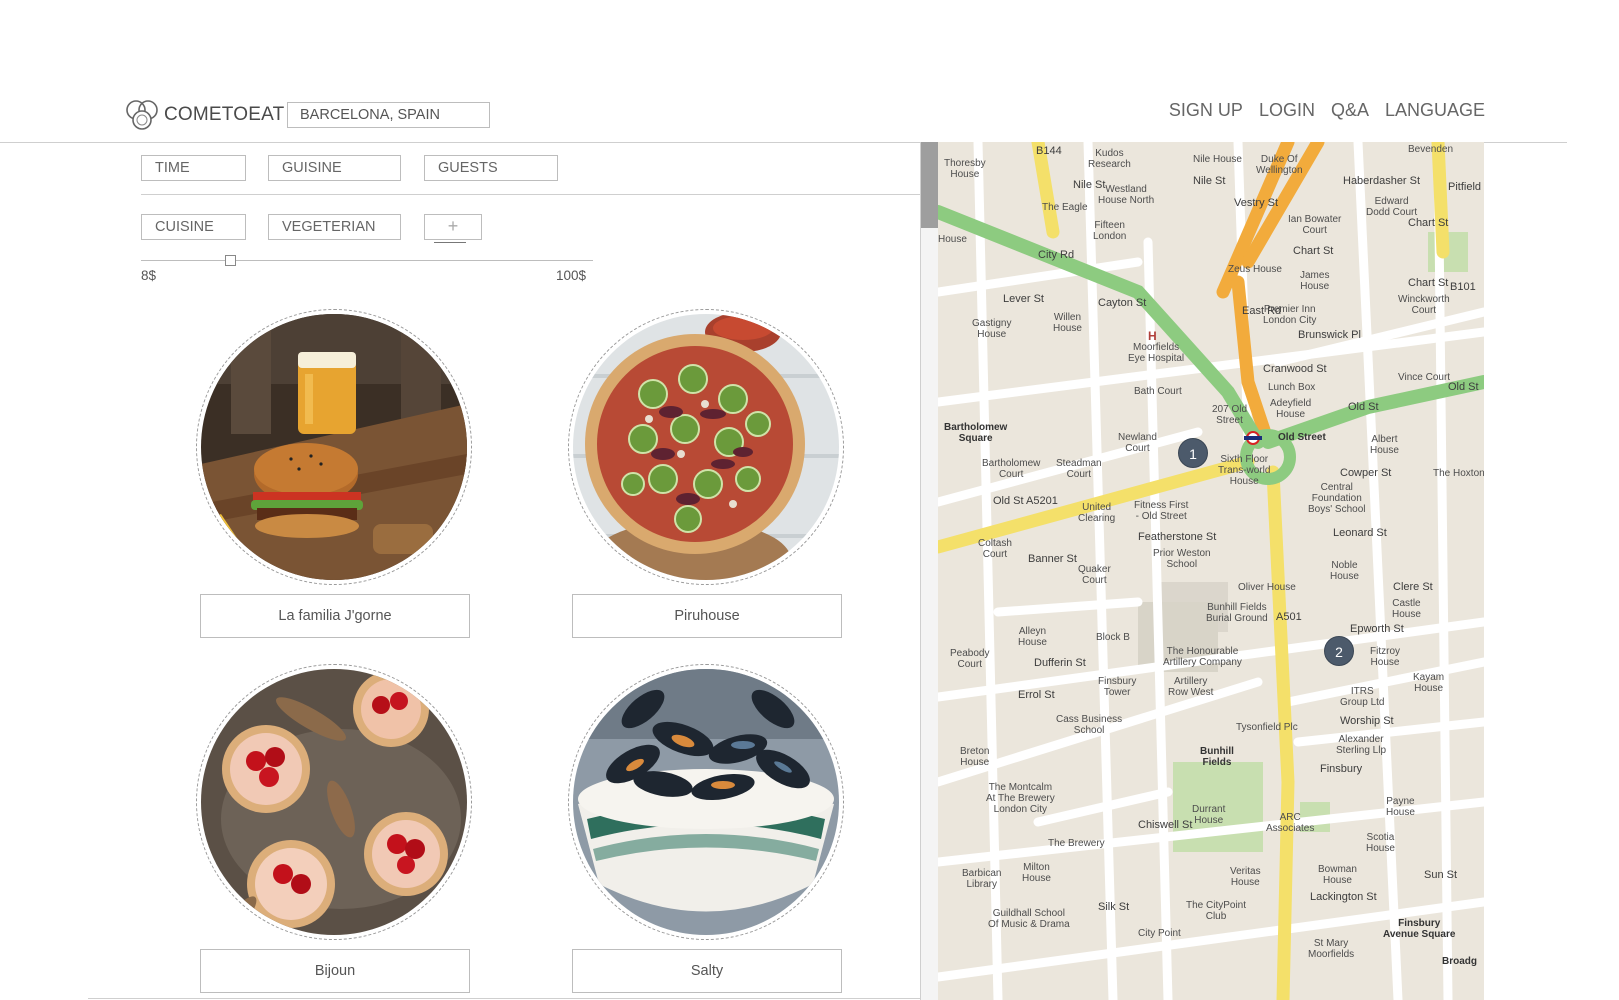 The width and height of the screenshot is (1619, 1000). What do you see at coordinates (1060, 663) in the screenshot?
I see `map-label: Dufferin St` at bounding box center [1060, 663].